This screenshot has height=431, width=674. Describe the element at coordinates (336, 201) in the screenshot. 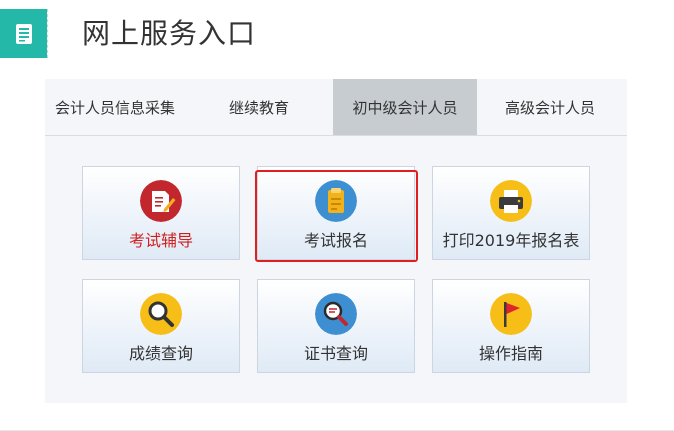

I see `registration-clipboard-icon` at that location.